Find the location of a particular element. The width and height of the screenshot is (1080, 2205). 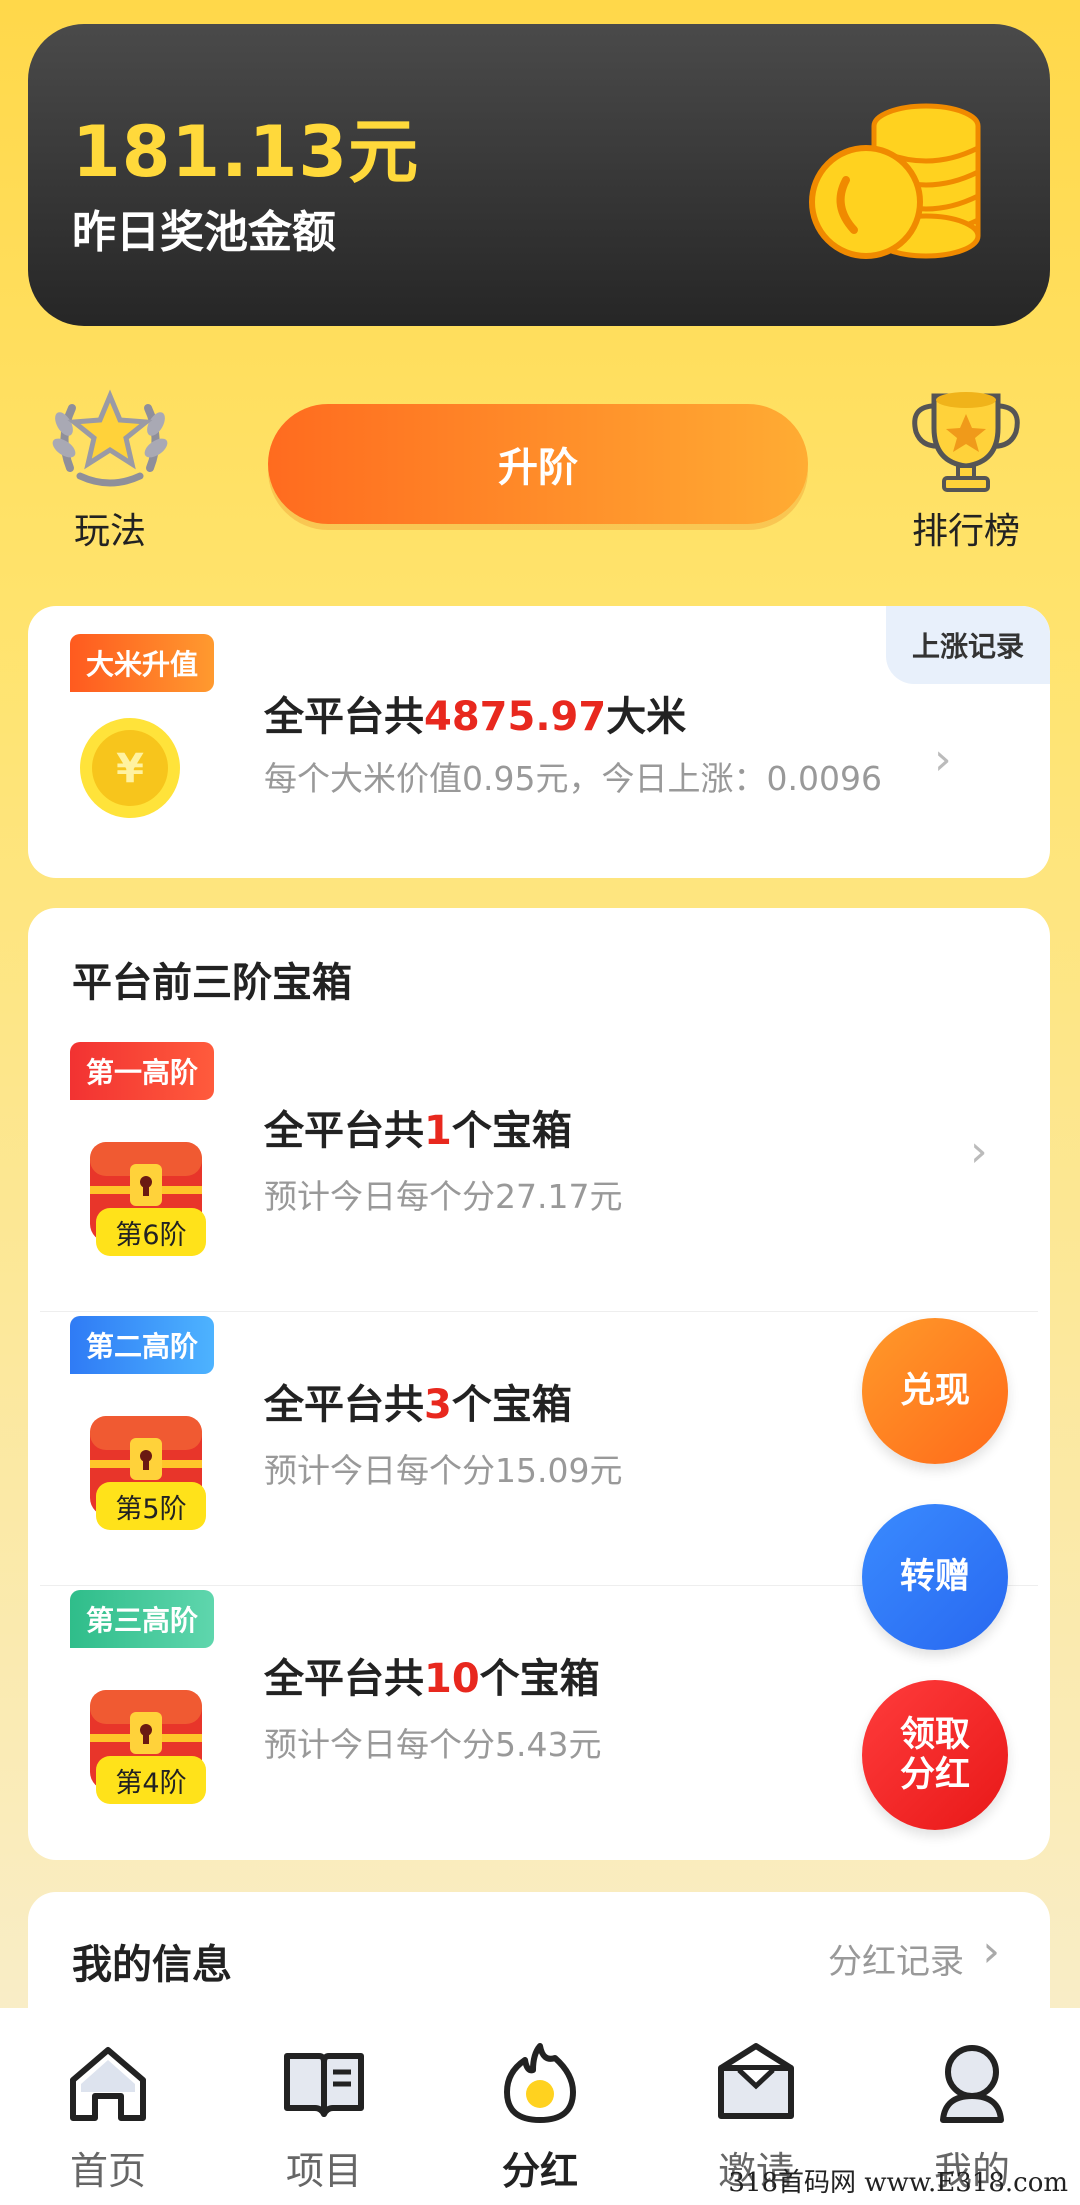

tab-label: 分红 is located at coordinates (539, 2171).